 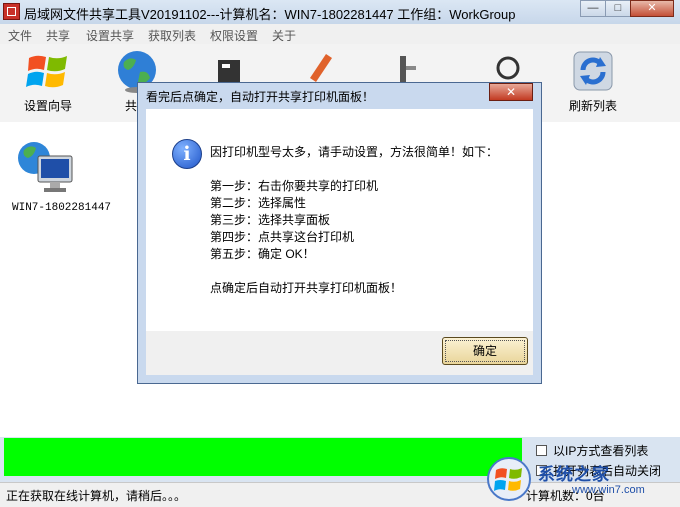 I want to click on dialog-title: 看完后点确定，自动打开共享打印机面板！, so click(x=260, y=97).